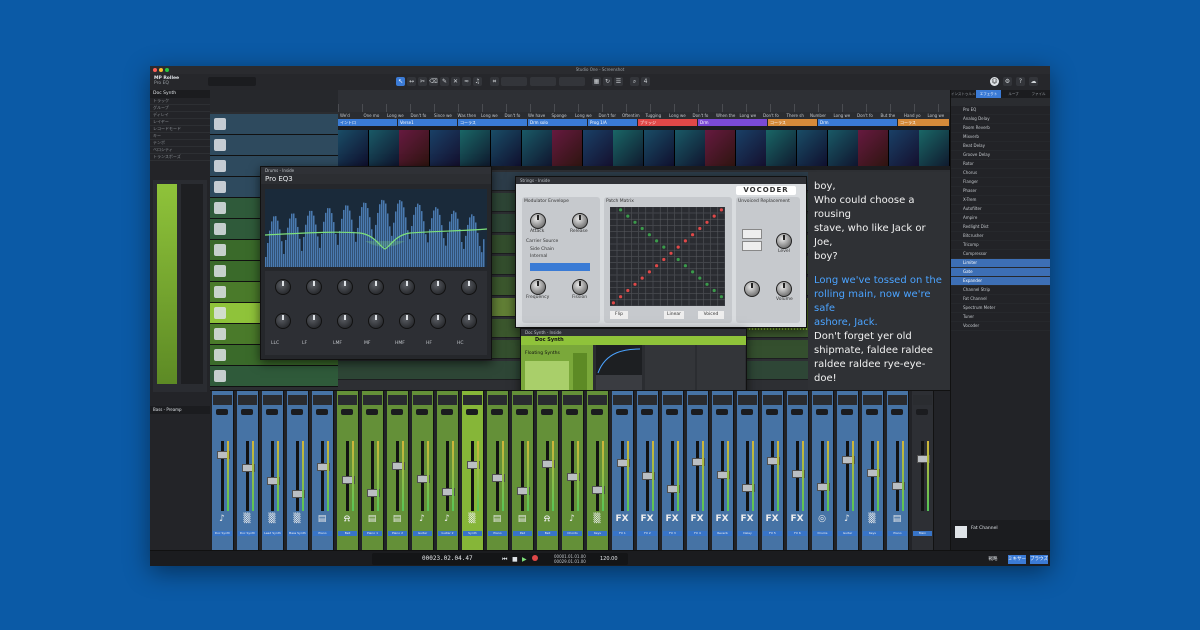 The width and height of the screenshot is (1200, 630). I want to click on paint-tool-icon: ✎, so click(444, 81).